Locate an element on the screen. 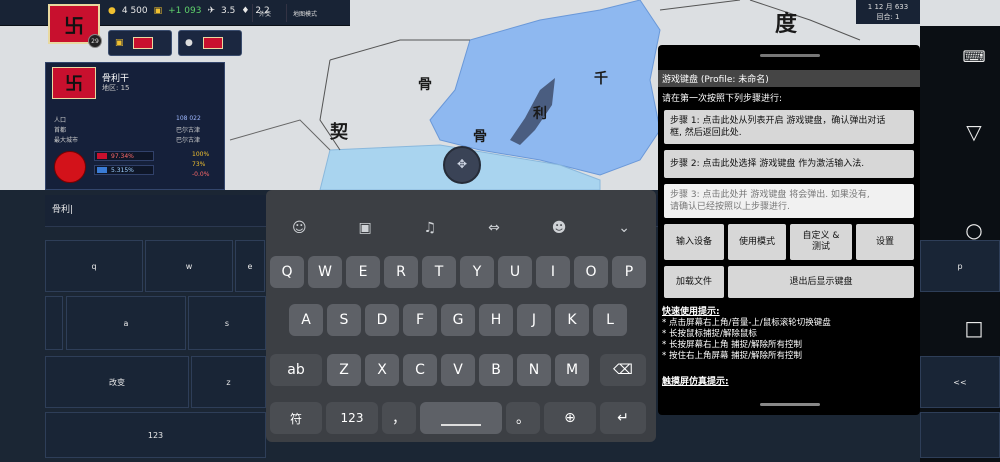 This screenshot has height=462, width=1000. key-k: K is located at coordinates (572, 320).